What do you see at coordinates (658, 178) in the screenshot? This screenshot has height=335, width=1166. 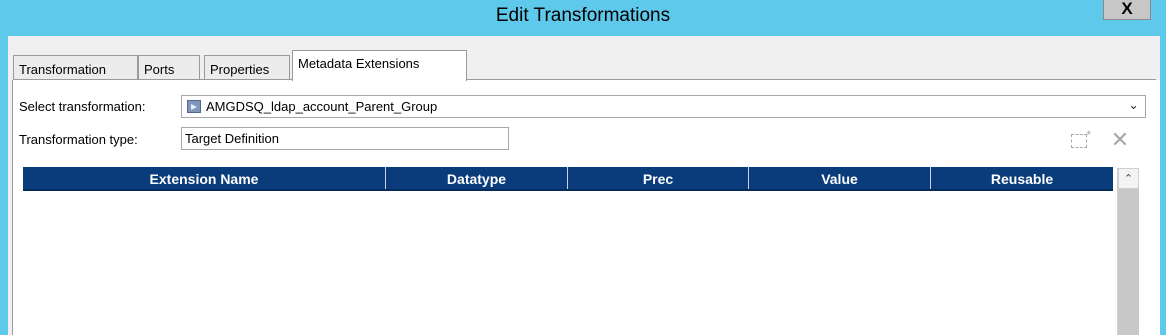 I see `column-header-prec: Prec` at bounding box center [658, 178].